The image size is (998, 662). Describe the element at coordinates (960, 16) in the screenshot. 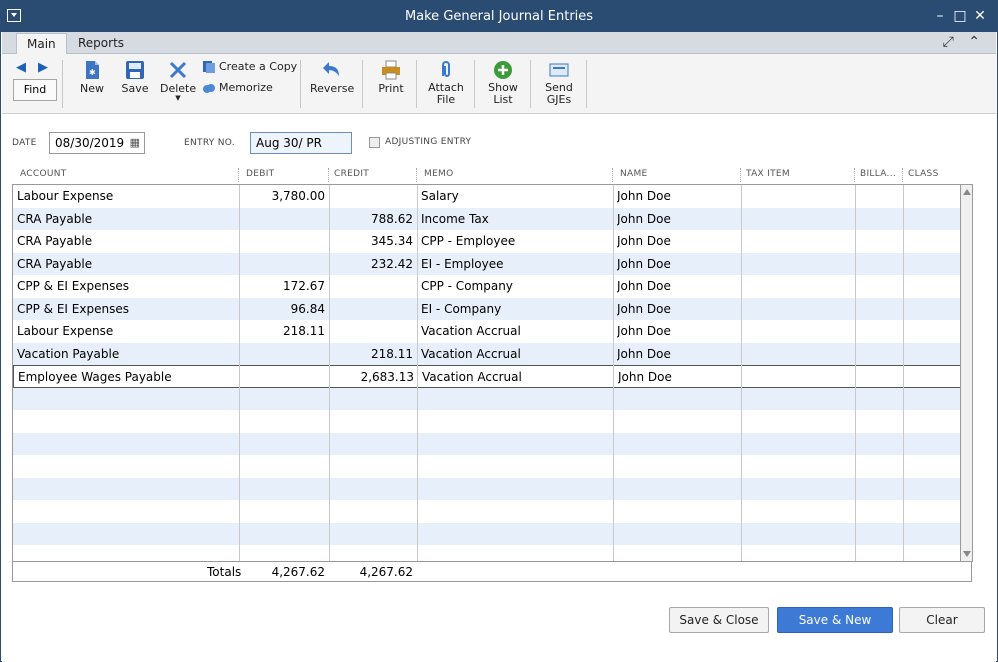

I see `maximize-icon: □` at that location.